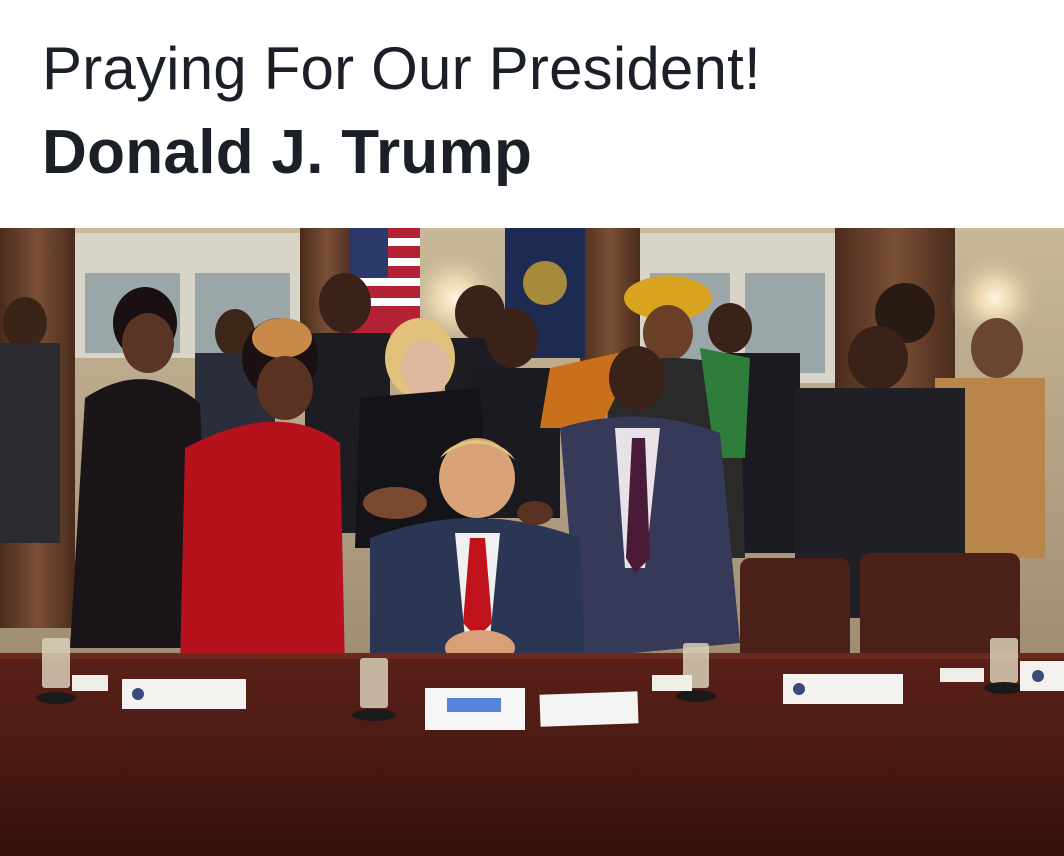  I want to click on paper-sheet, so click(589, 709).